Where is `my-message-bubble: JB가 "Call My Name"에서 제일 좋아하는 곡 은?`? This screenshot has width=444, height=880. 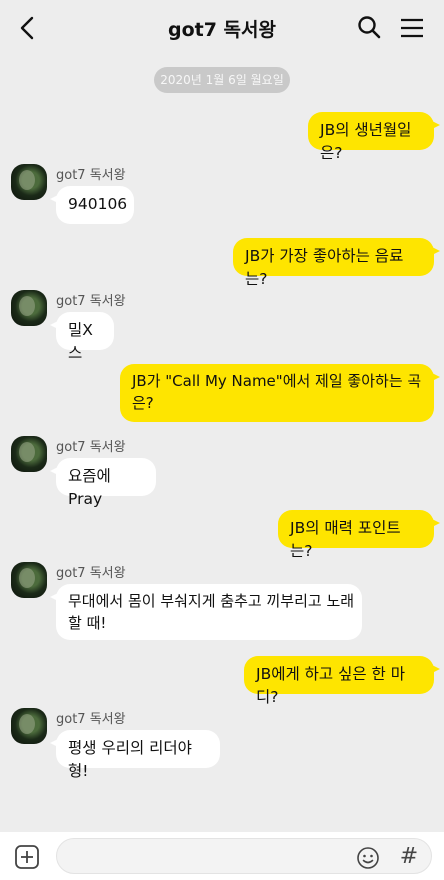 my-message-bubble: JB가 "Call My Name"에서 제일 좋아하는 곡 은? is located at coordinates (280, 393).